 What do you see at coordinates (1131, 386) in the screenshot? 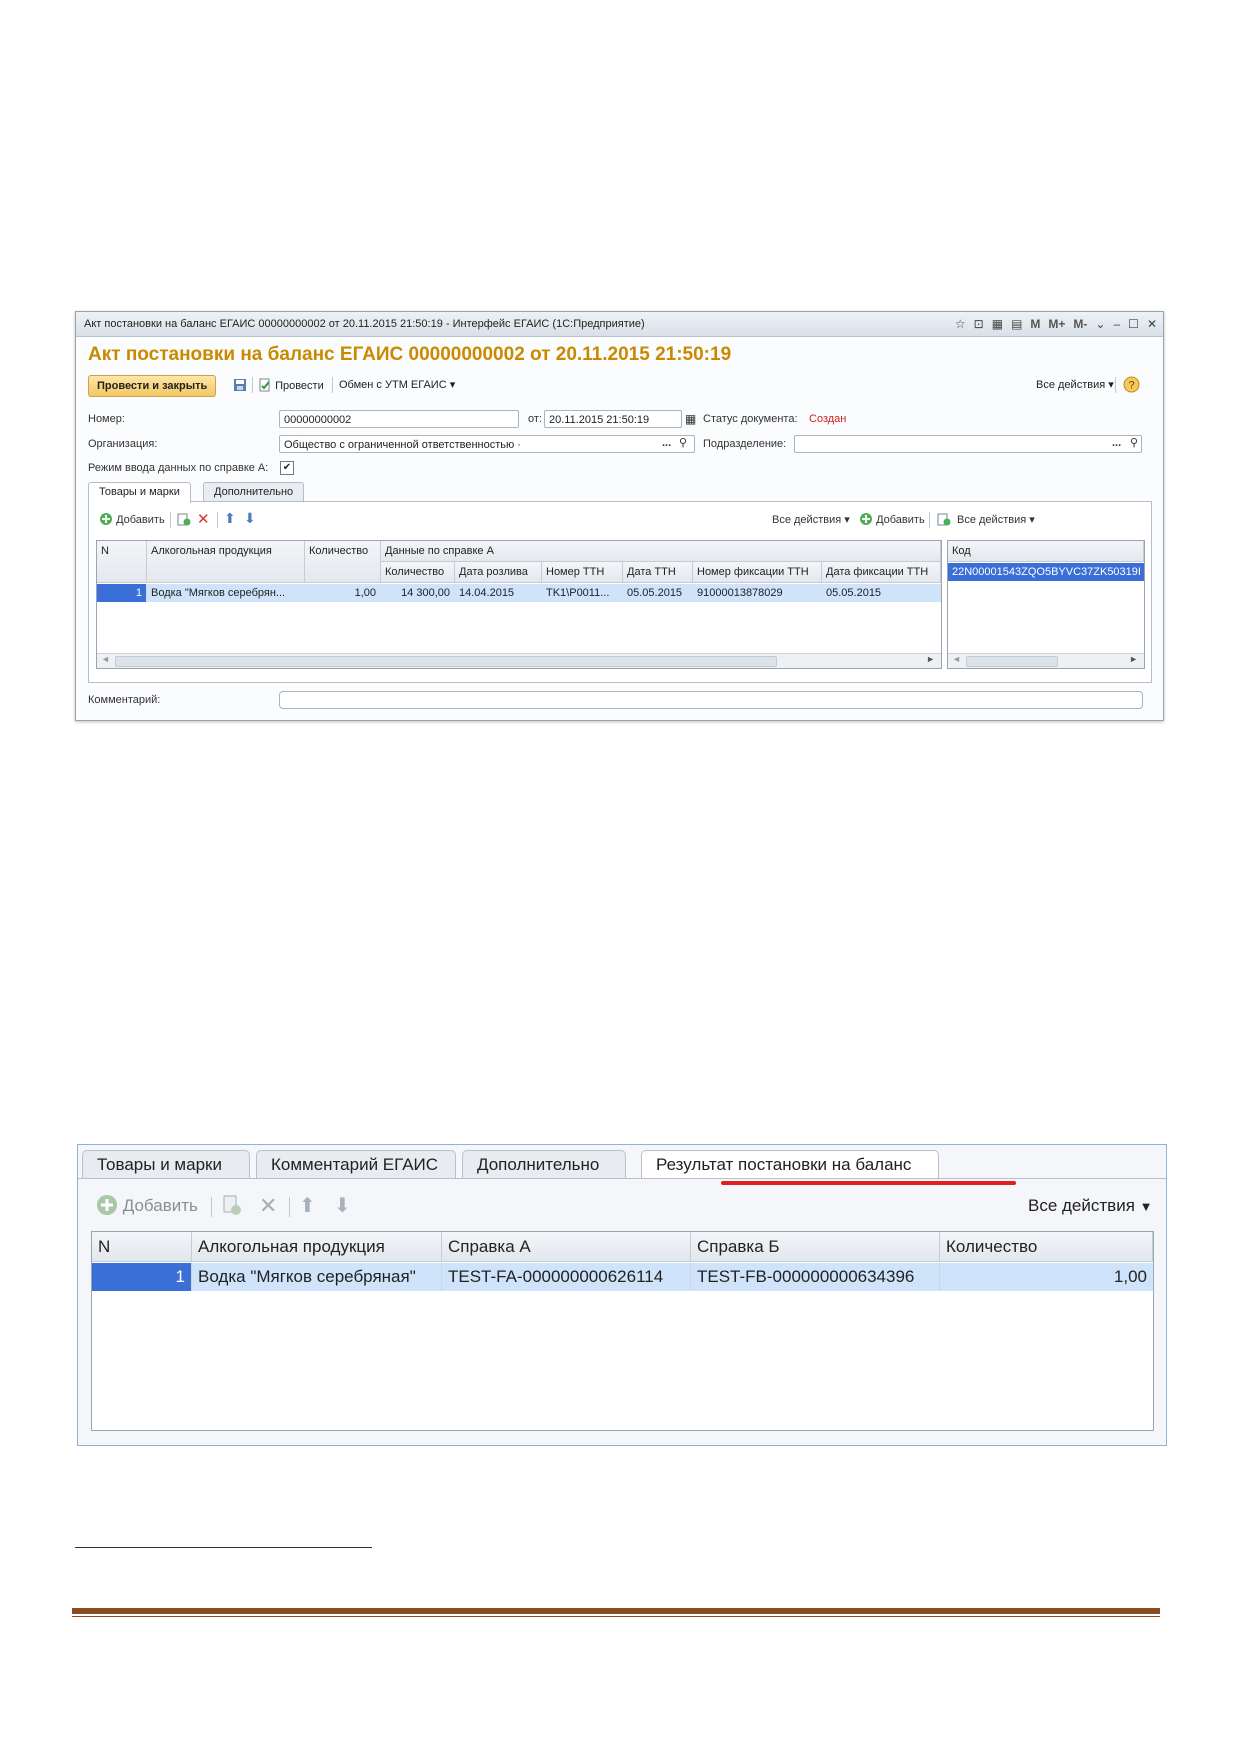
I see `help-icon: ?` at bounding box center [1131, 386].